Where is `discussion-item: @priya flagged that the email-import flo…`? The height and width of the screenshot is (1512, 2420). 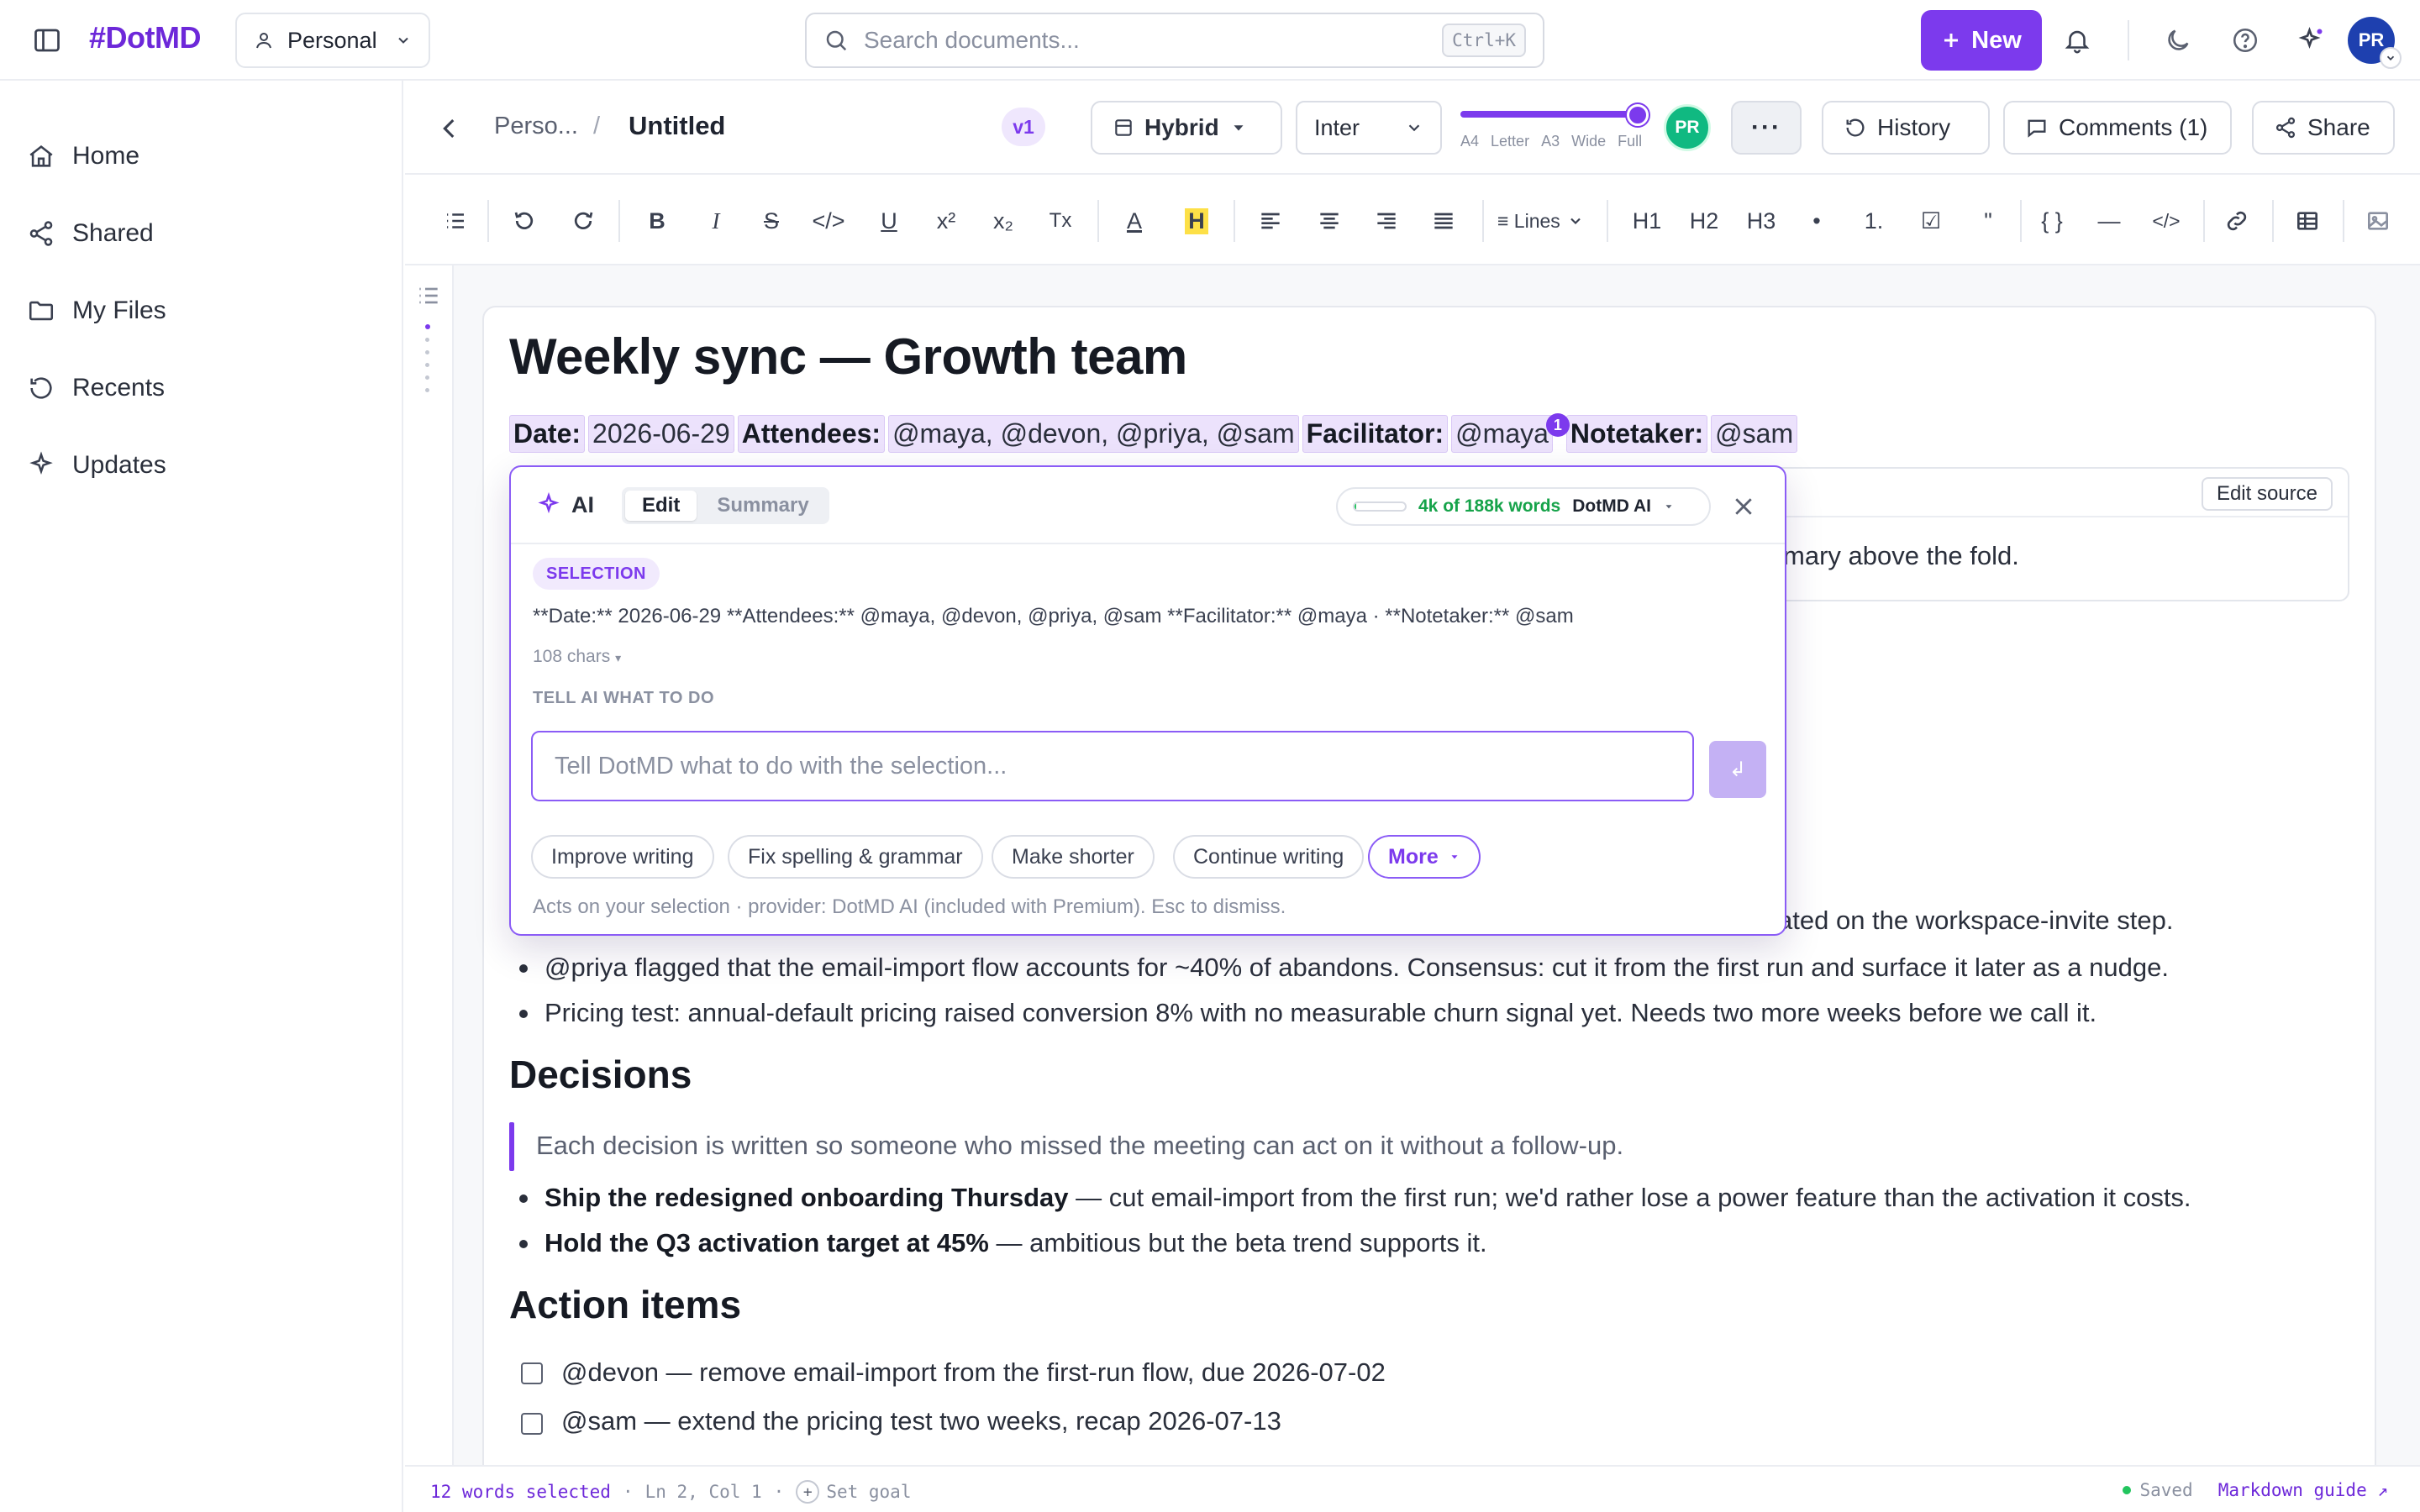
discussion-item: @priya flagged that the email-import flo… is located at coordinates (1356, 967).